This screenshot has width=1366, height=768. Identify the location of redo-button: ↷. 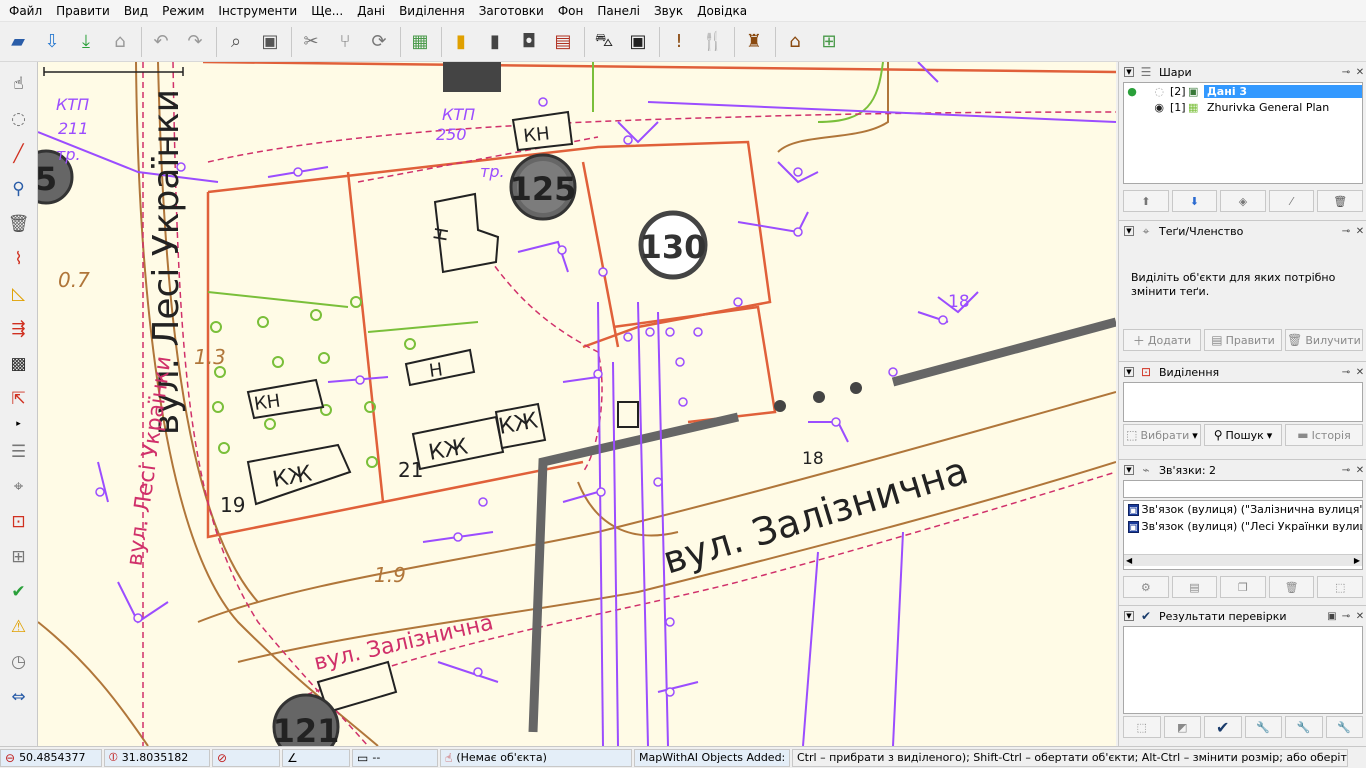
(195, 42).